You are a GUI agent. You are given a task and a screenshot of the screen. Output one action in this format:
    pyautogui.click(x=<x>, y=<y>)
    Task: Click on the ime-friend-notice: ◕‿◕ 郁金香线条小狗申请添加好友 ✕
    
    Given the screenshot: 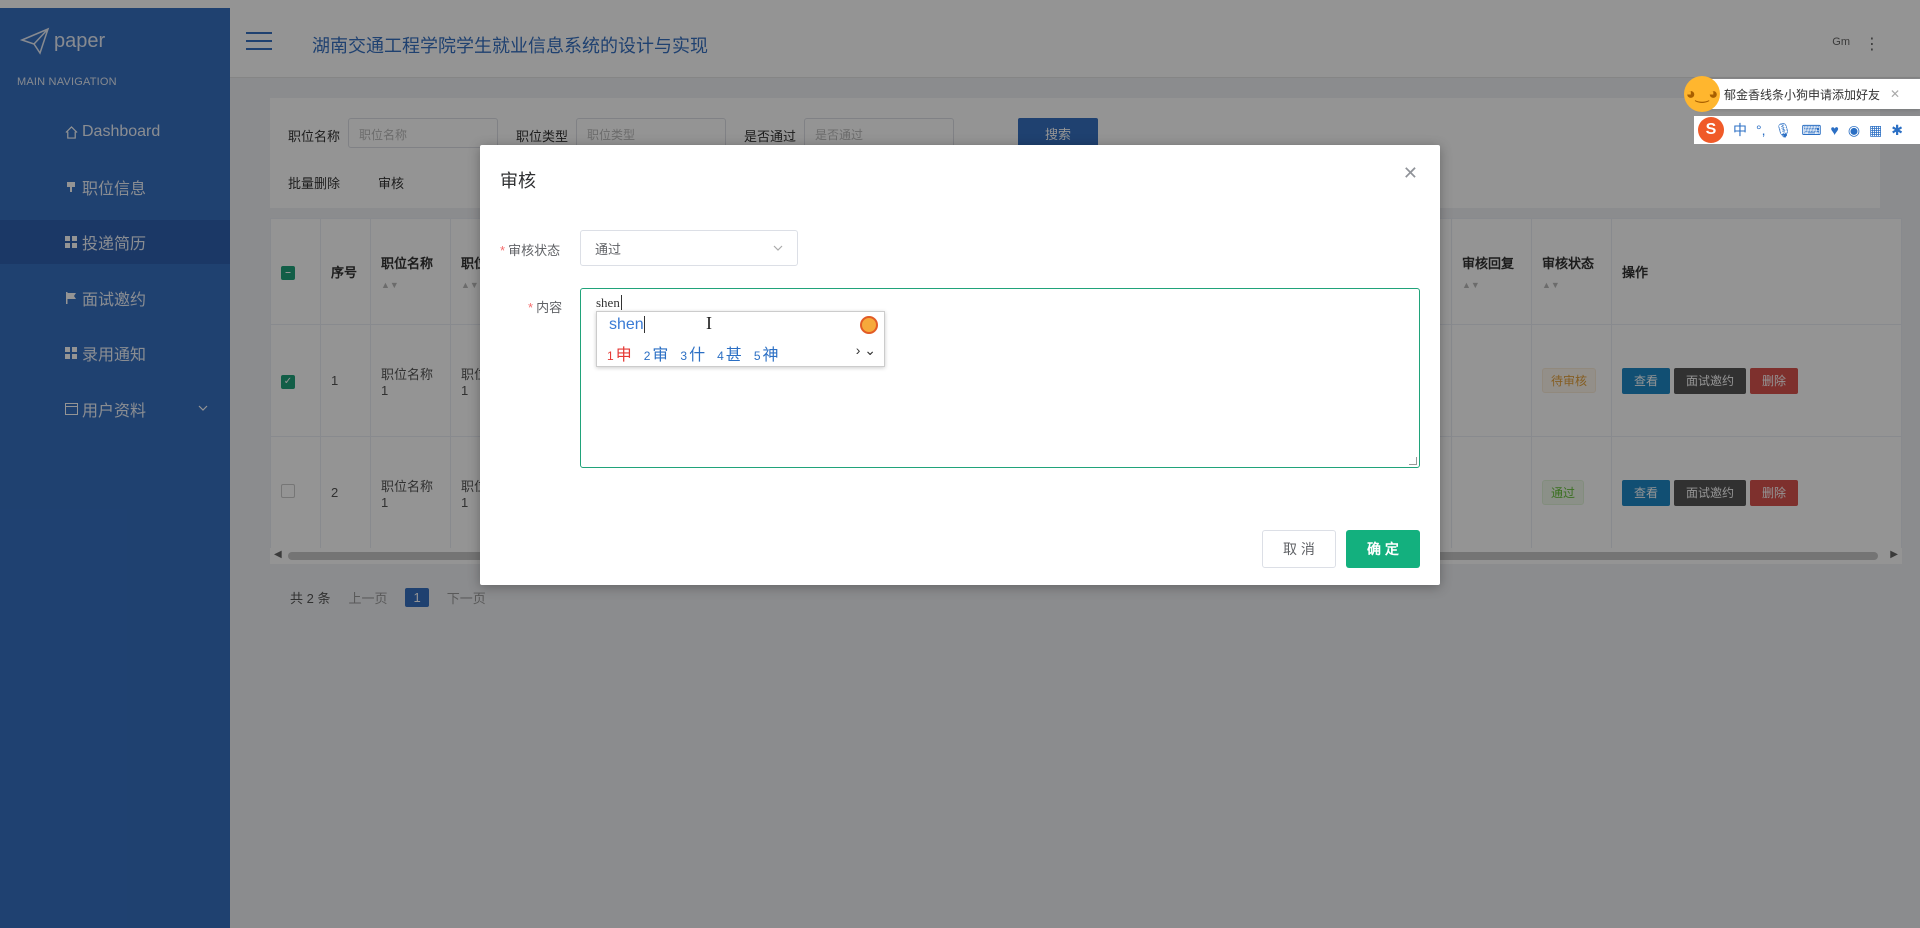 What is the action you would take?
    pyautogui.click(x=1802, y=94)
    